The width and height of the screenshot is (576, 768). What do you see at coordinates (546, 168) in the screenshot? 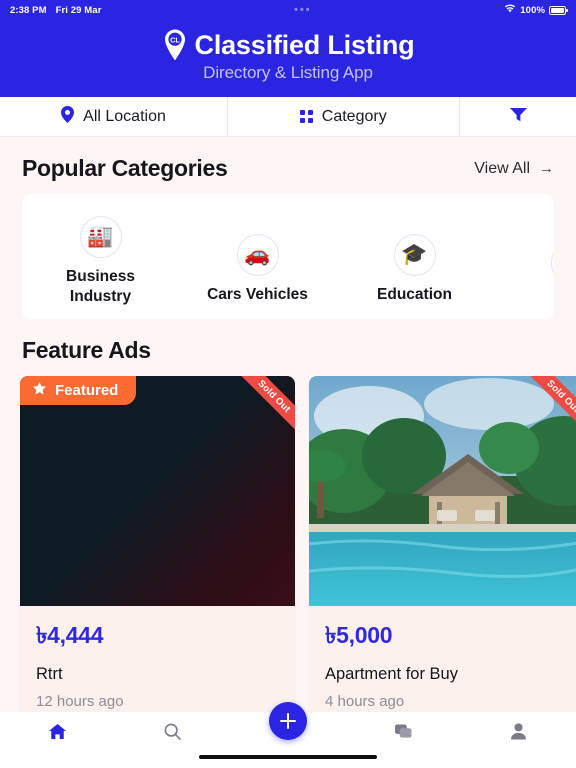
I see `arrow-right-icon: →` at bounding box center [546, 168].